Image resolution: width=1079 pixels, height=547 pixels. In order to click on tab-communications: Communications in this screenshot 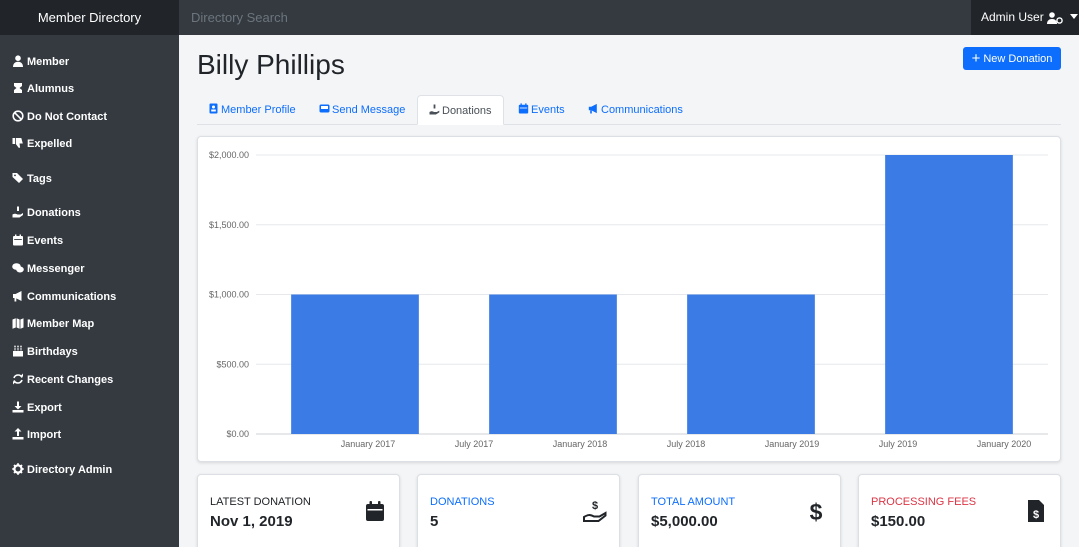, I will do `click(635, 110)`.